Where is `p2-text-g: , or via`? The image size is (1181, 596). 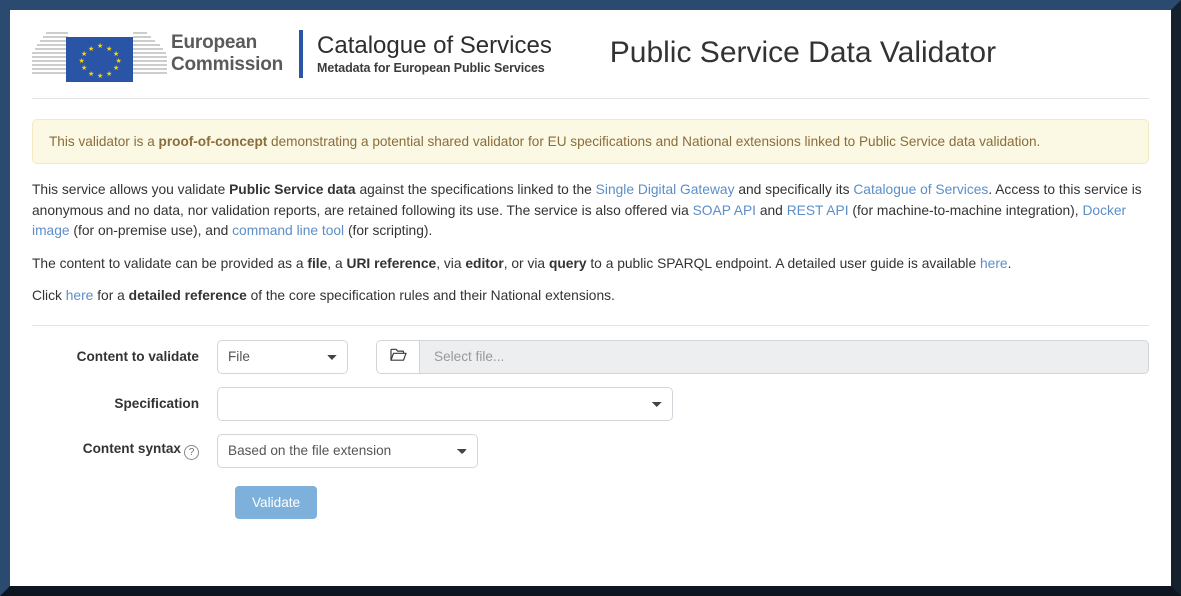 p2-text-g: , or via is located at coordinates (526, 263).